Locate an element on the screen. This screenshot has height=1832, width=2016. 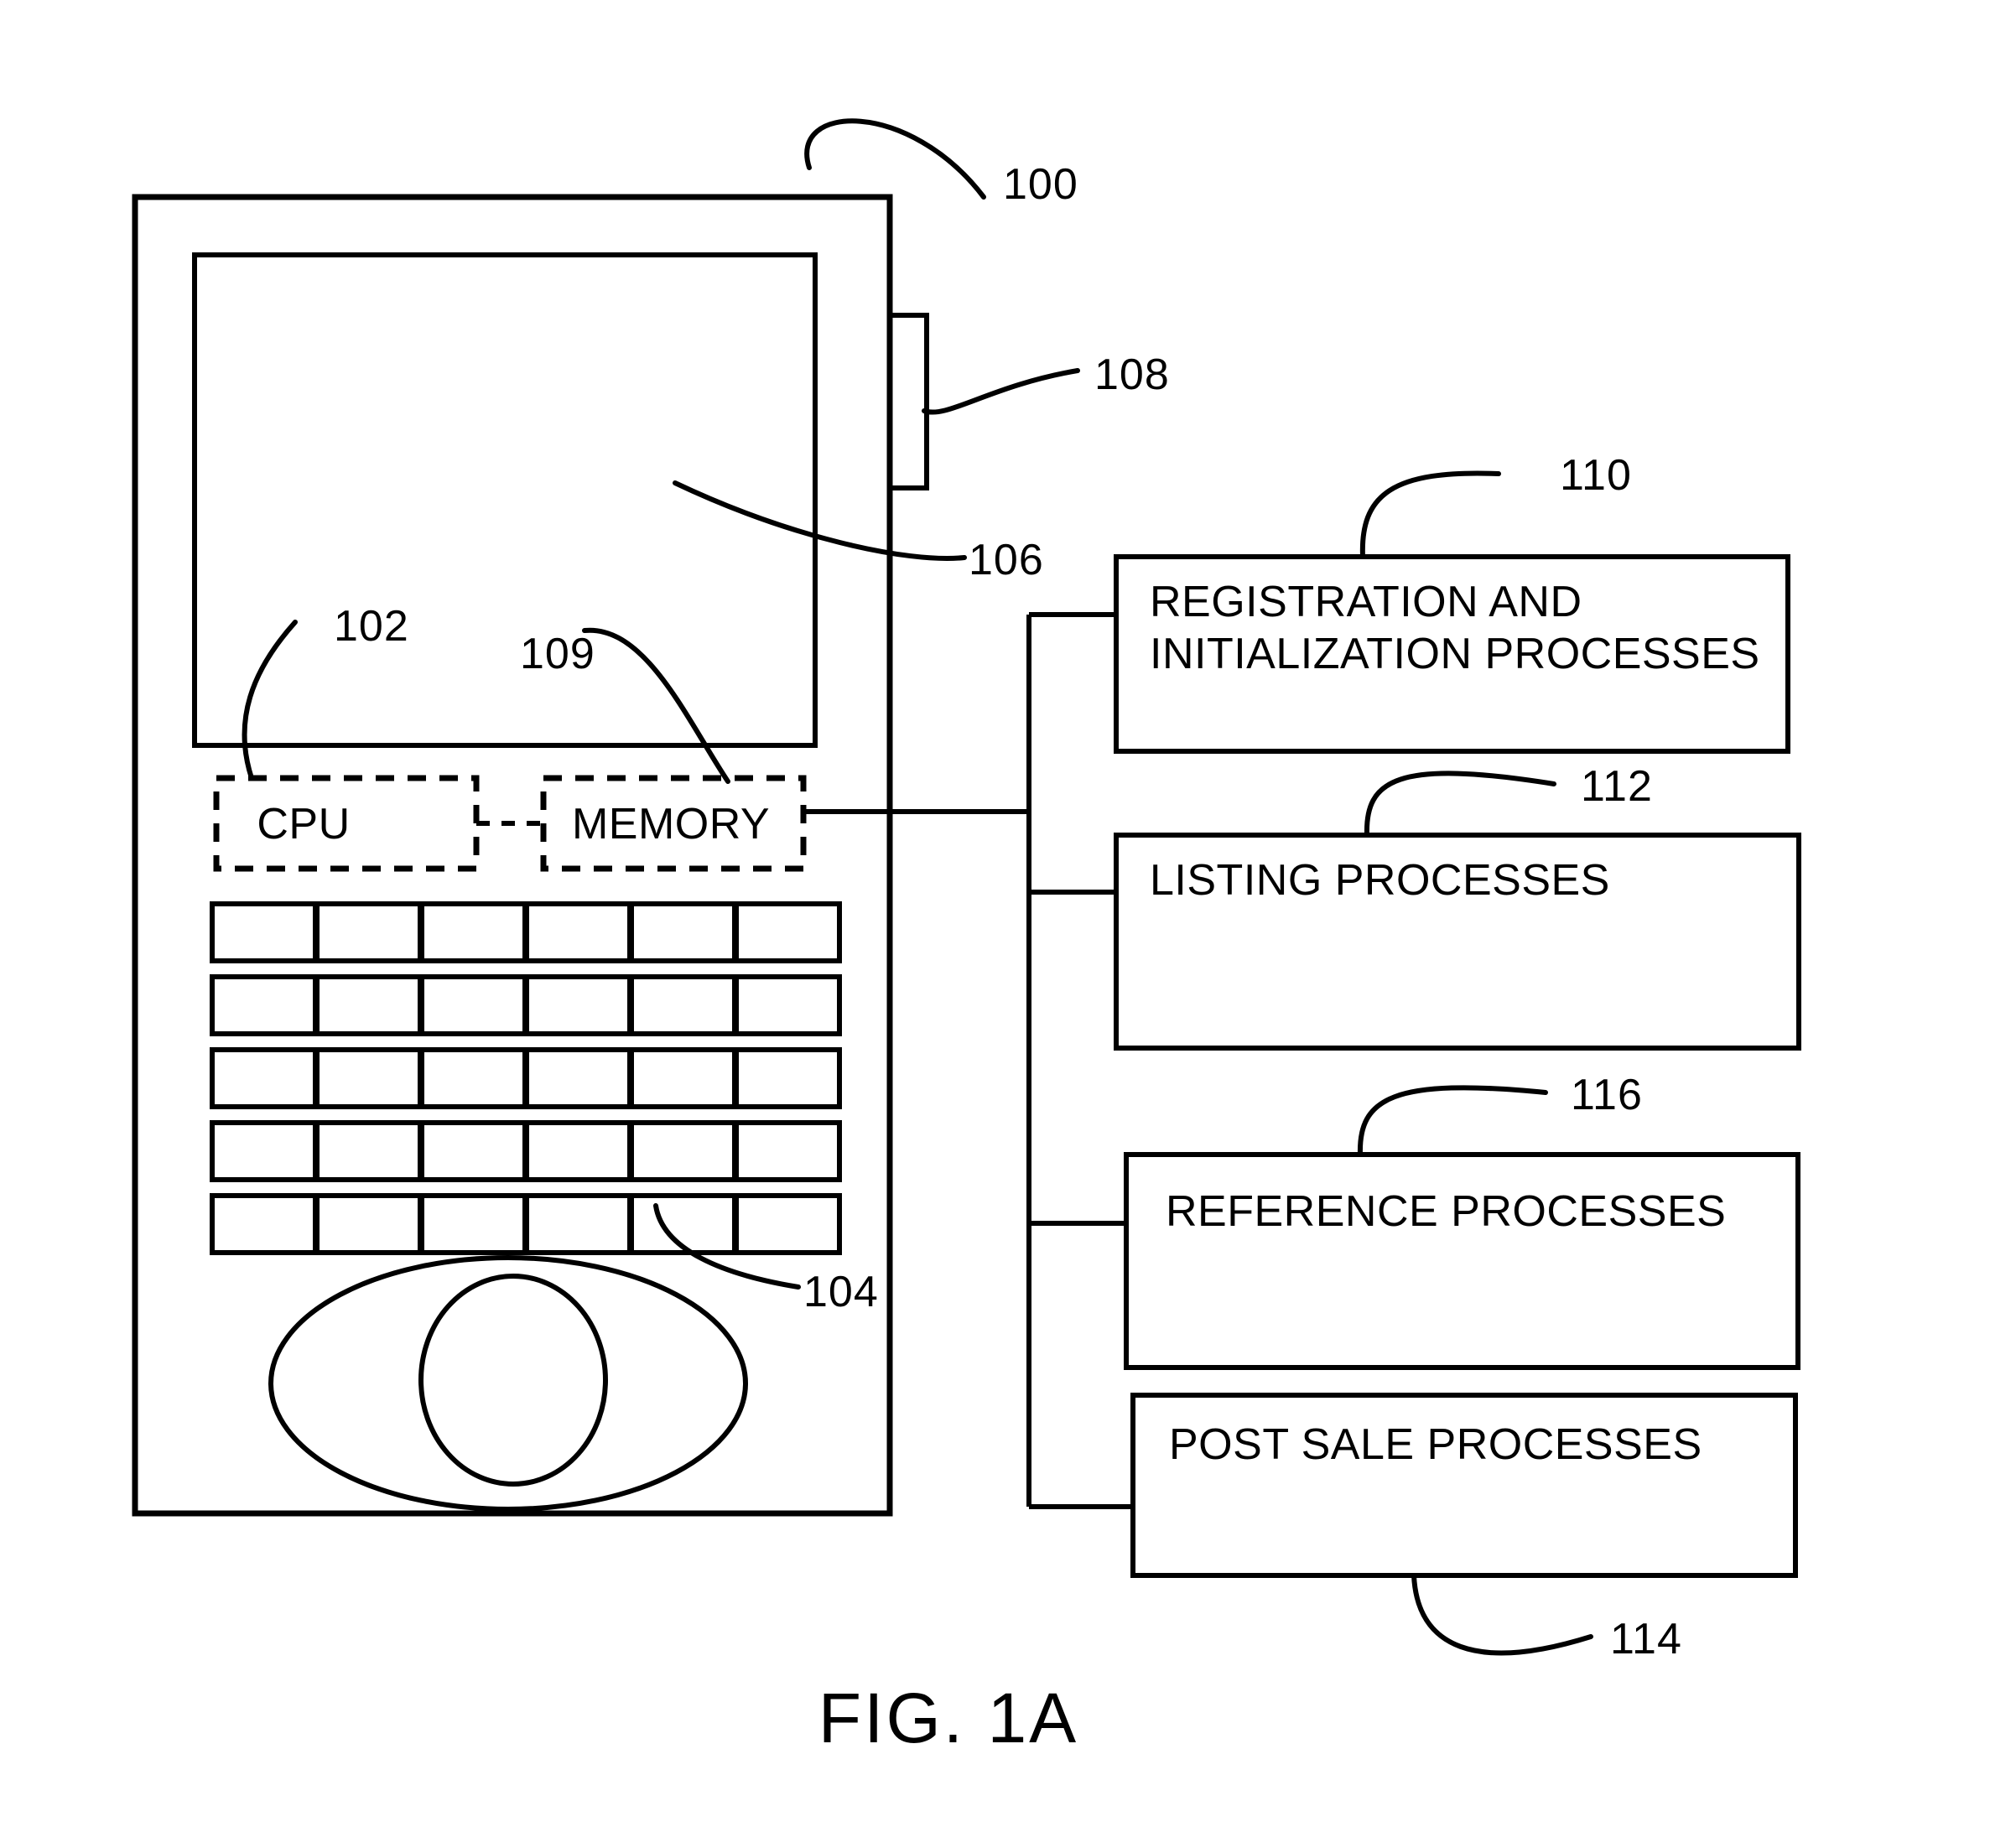
ref-numeral-104: 104 is located at coordinates (841, 1292).